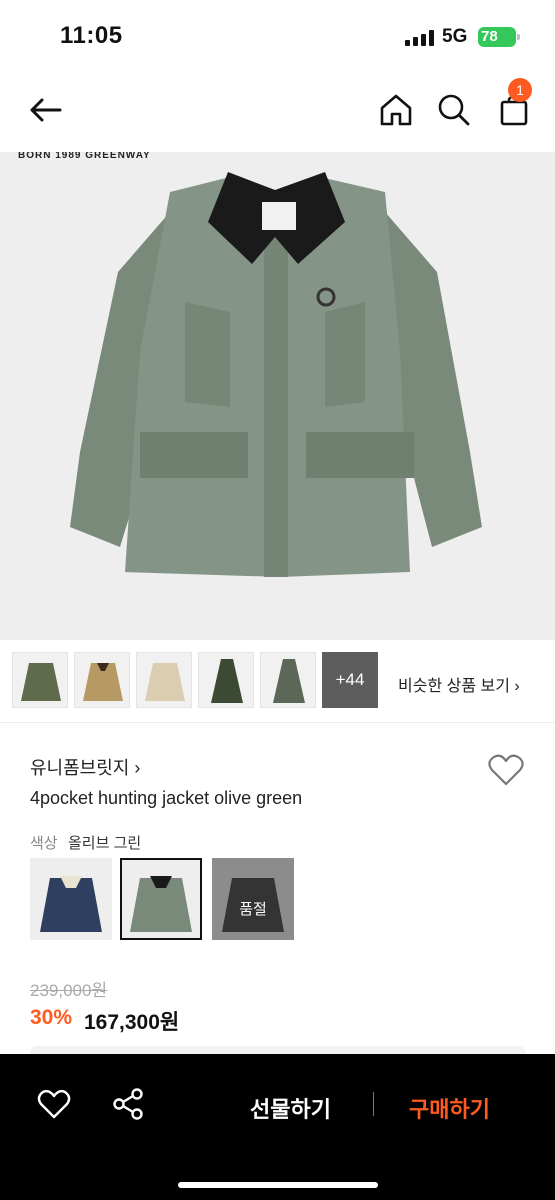  Describe the element at coordinates (91, 35) in the screenshot. I see `status-time: 11:05` at that location.